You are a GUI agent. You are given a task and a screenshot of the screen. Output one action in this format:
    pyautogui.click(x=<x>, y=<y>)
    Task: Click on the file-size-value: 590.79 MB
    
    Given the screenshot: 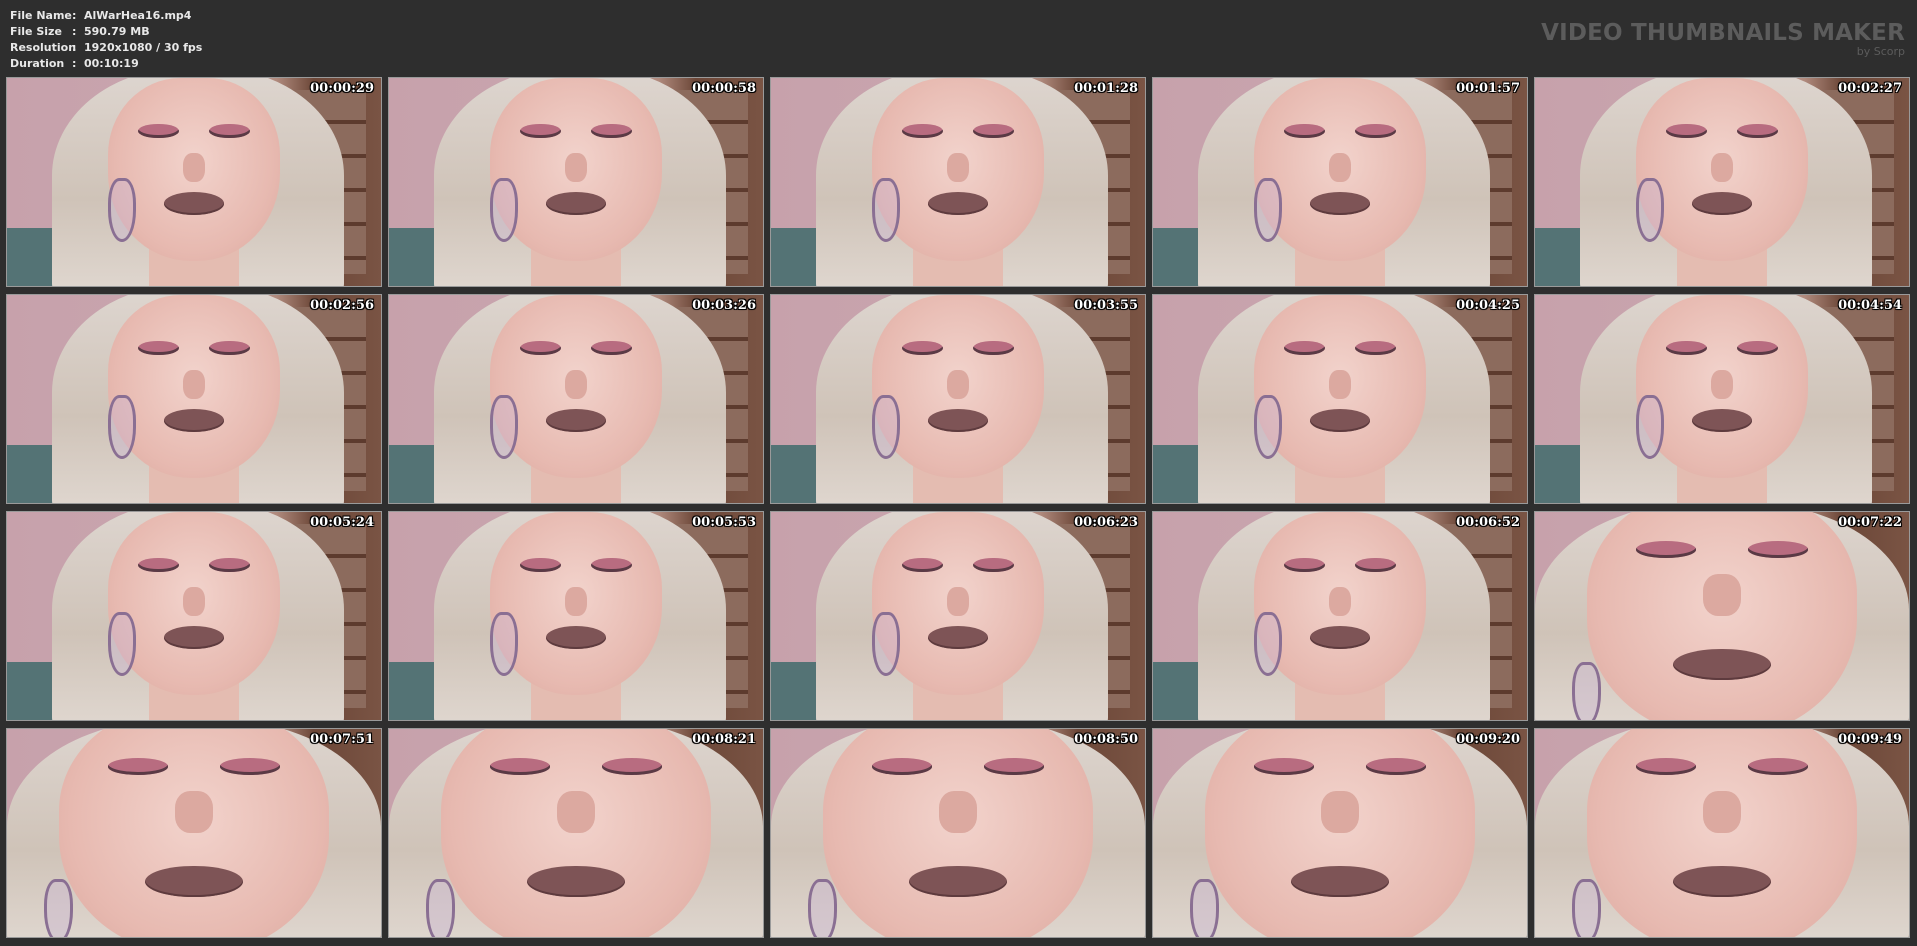 What is the action you would take?
    pyautogui.click(x=117, y=31)
    